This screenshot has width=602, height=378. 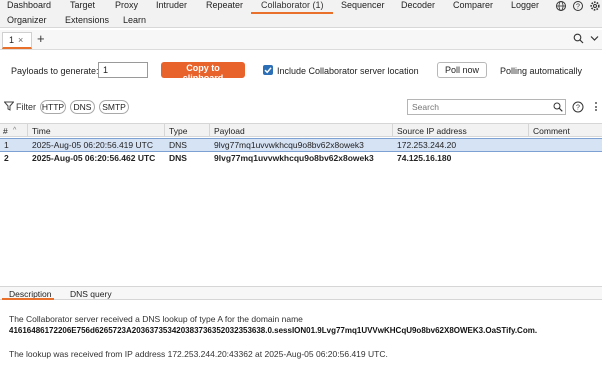 I want to click on globe-icon, so click(x=561, y=6).